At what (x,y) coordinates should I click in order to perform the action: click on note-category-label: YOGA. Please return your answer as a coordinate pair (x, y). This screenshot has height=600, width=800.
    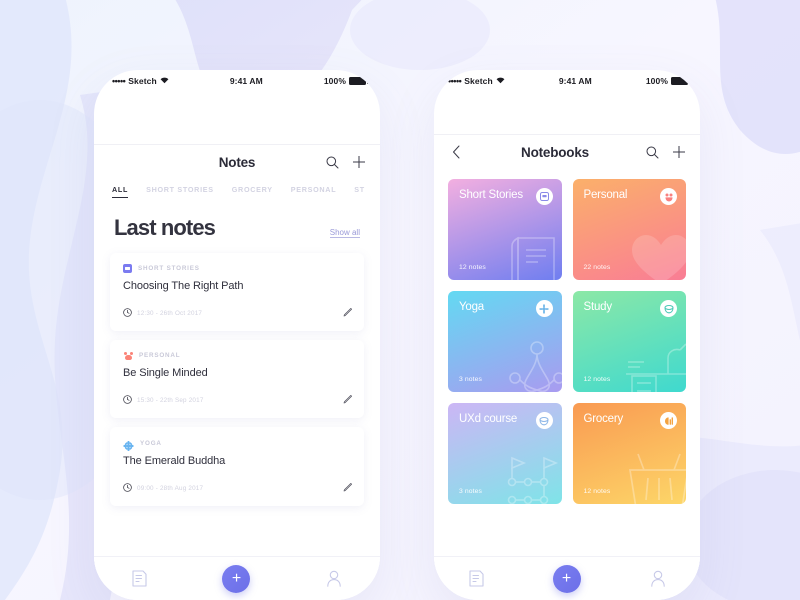
    Looking at the image, I should click on (151, 443).